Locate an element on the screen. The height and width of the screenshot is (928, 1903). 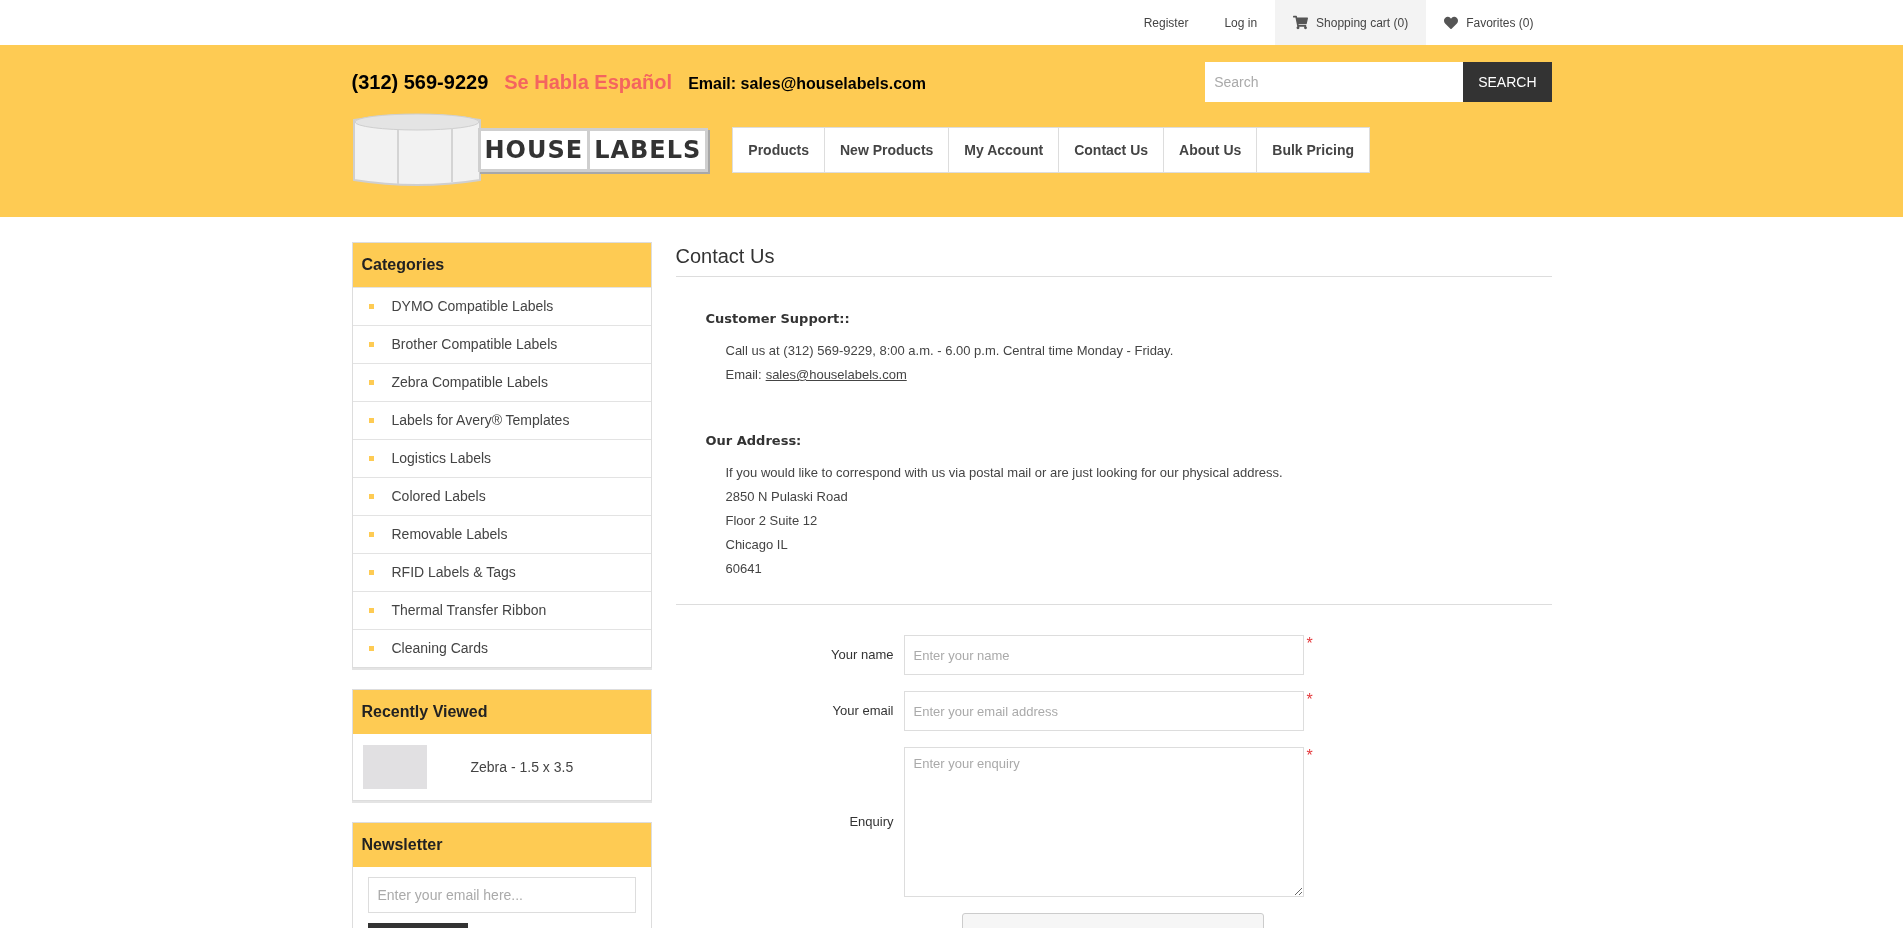
field-label: Your name is located at coordinates (862, 655).